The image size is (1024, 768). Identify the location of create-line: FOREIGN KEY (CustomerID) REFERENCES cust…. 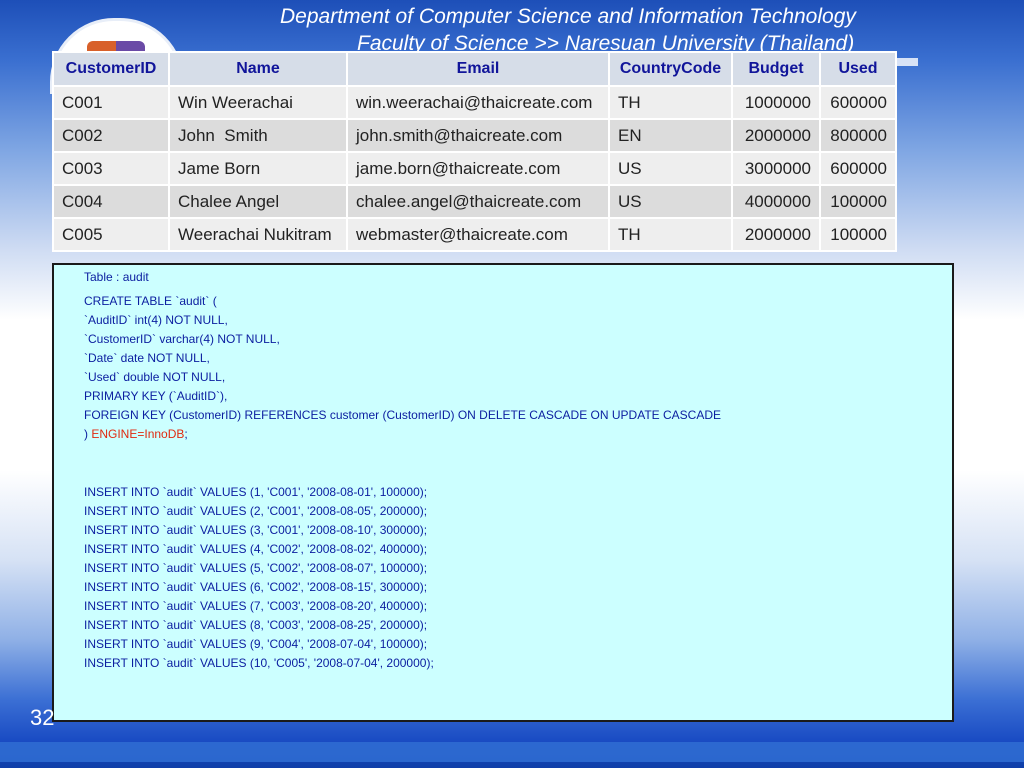
(403, 415).